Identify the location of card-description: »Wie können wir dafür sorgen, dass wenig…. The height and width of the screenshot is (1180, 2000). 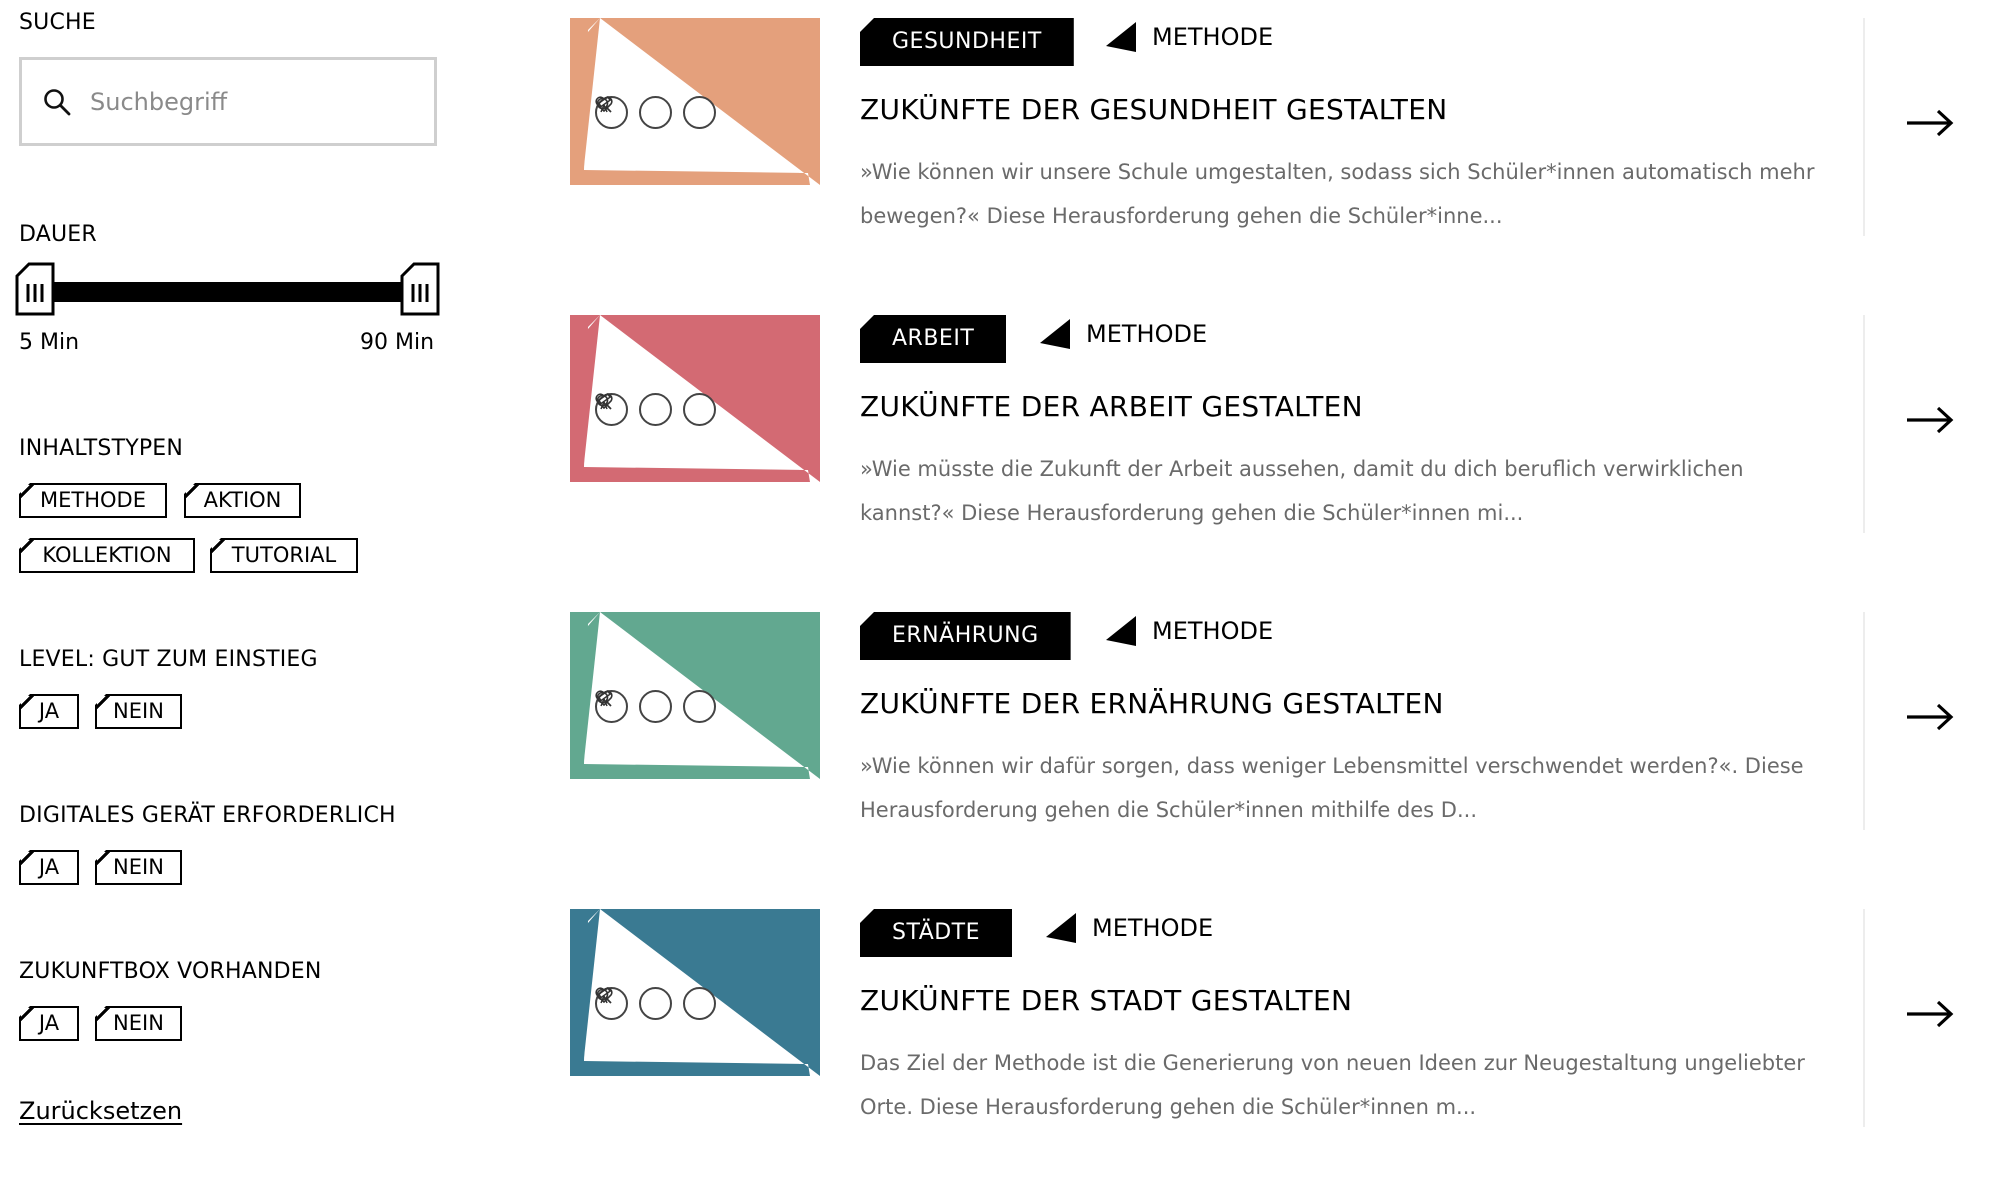
(1332, 788).